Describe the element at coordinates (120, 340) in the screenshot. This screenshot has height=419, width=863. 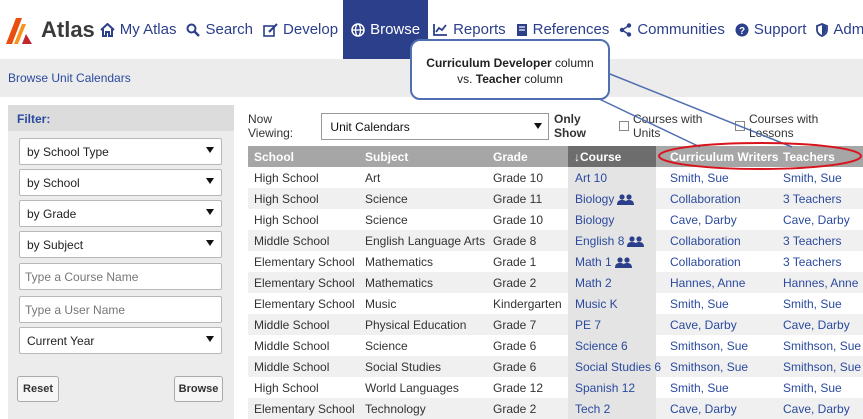
I see `year-select: Current Year` at that location.